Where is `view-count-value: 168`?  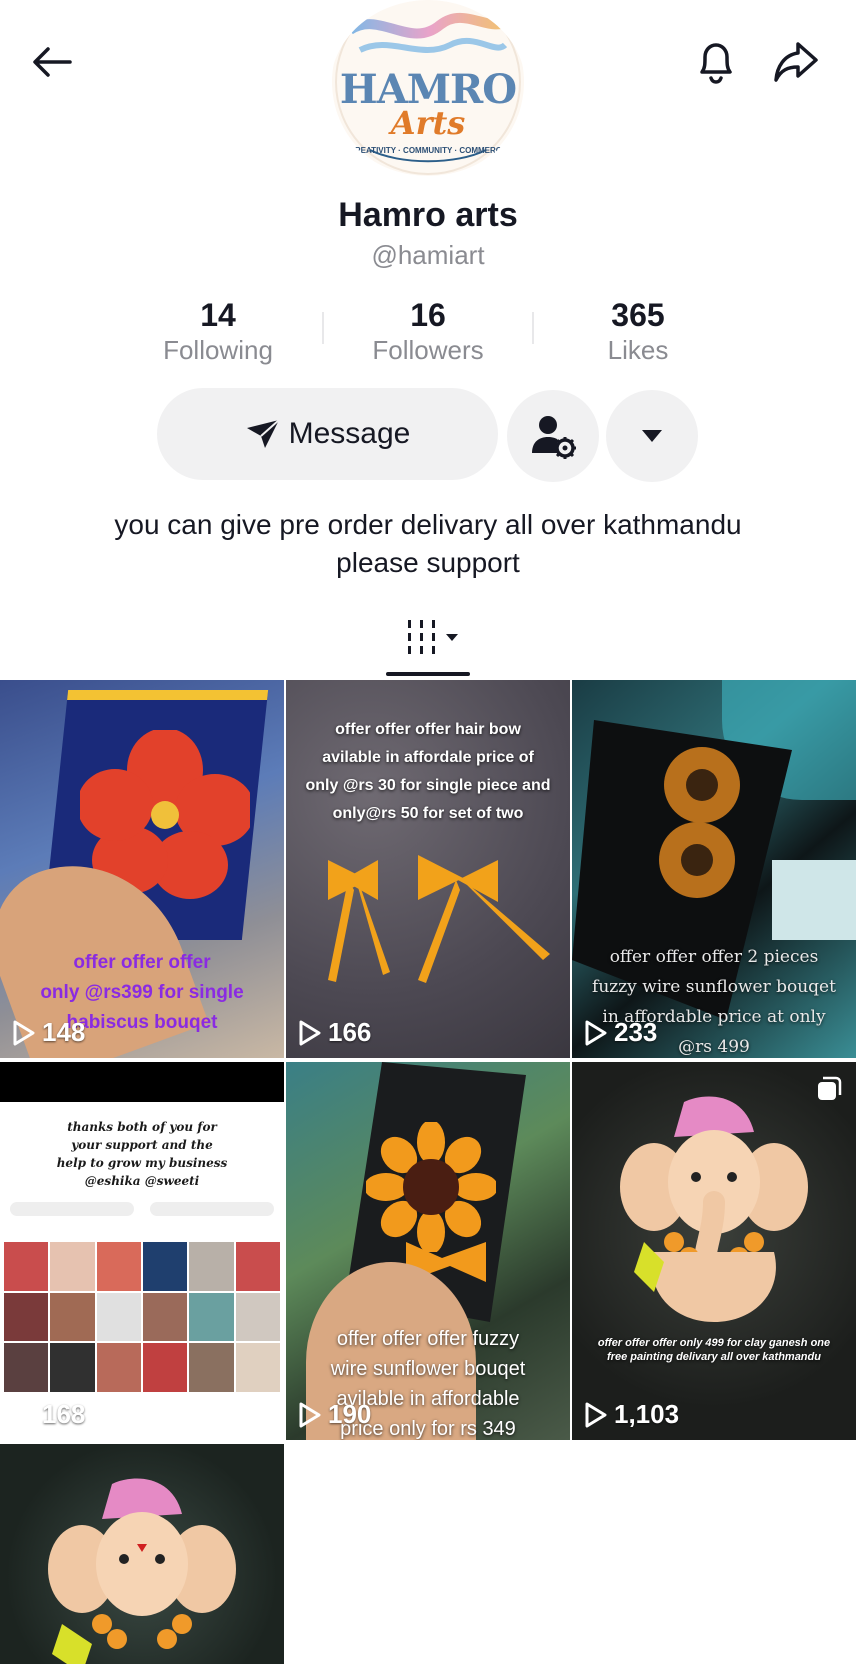
view-count-value: 168 is located at coordinates (64, 1414).